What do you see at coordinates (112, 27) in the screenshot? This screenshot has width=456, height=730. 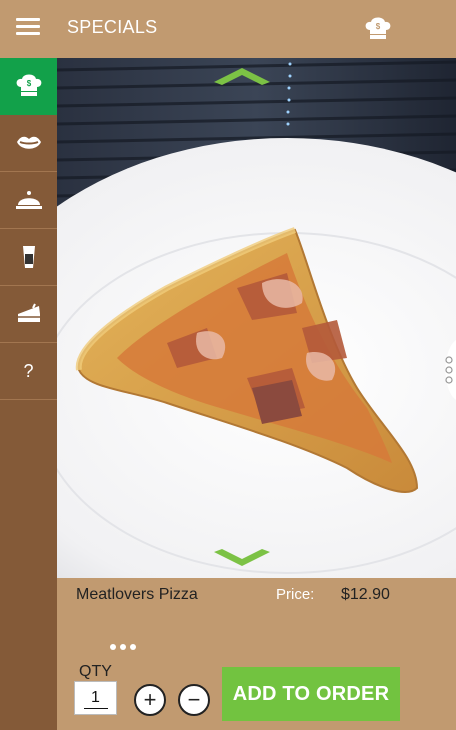 I see `page-title: SPECIALS` at bounding box center [112, 27].